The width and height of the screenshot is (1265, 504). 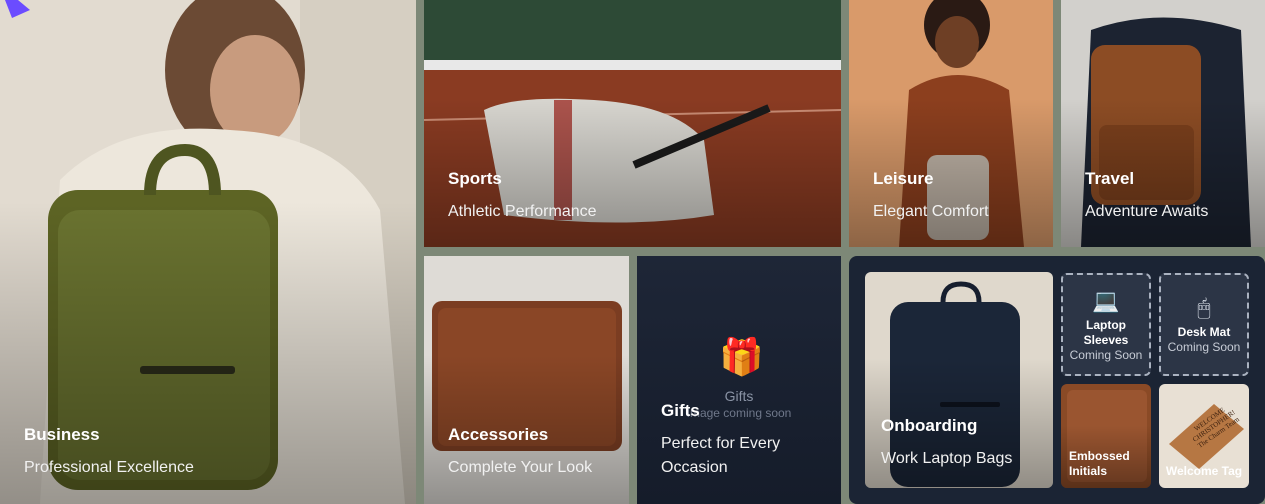 I want to click on tile-subtitle: Complete Your Look, so click(x=520, y=467).